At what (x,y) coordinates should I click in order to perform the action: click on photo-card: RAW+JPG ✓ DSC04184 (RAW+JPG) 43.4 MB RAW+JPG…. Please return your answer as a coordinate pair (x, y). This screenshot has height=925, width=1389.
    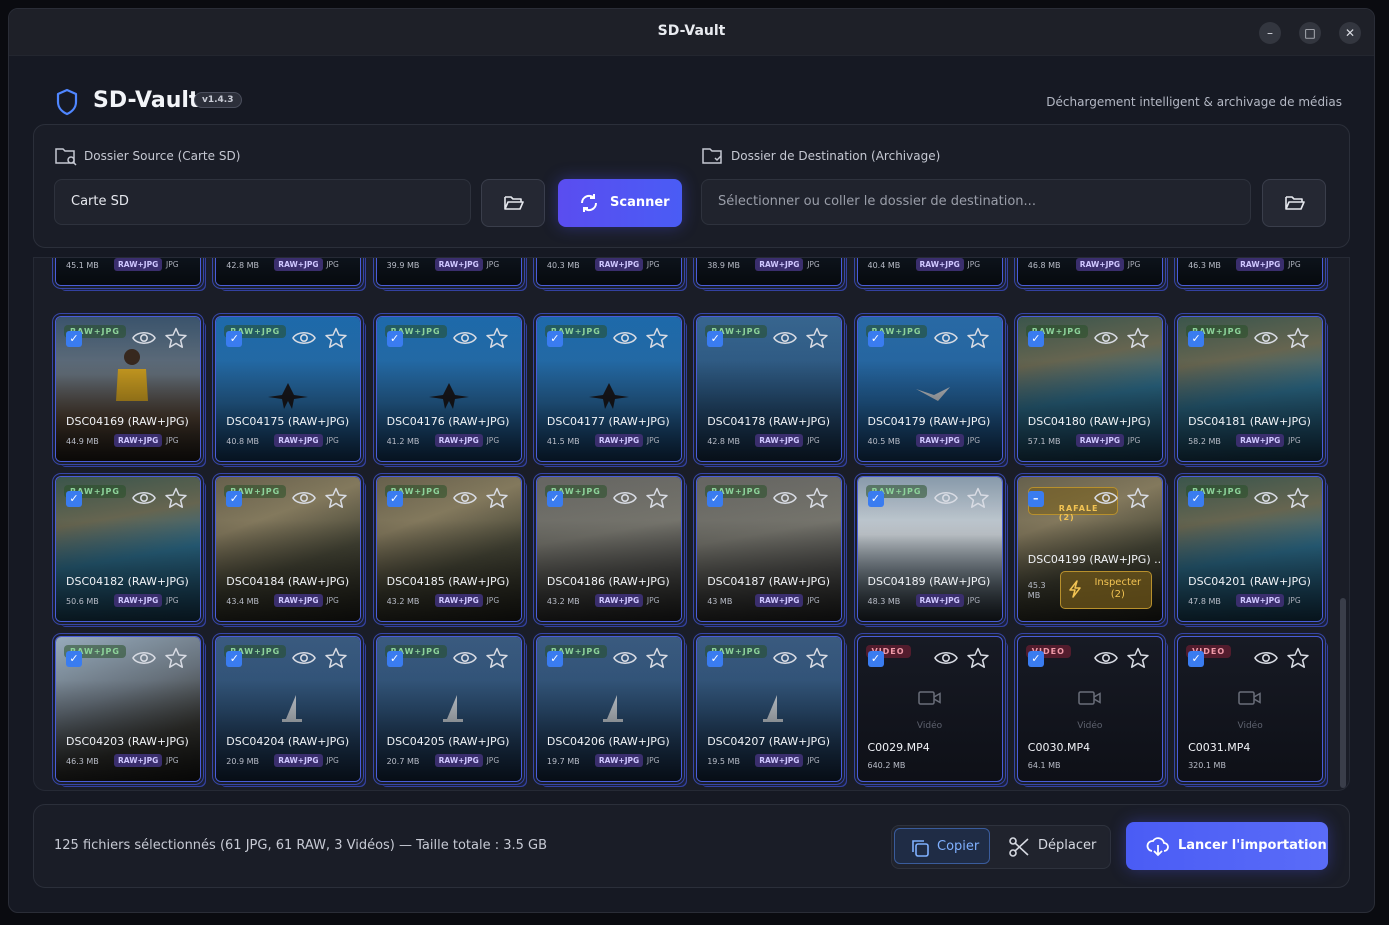
    Looking at the image, I should click on (288, 549).